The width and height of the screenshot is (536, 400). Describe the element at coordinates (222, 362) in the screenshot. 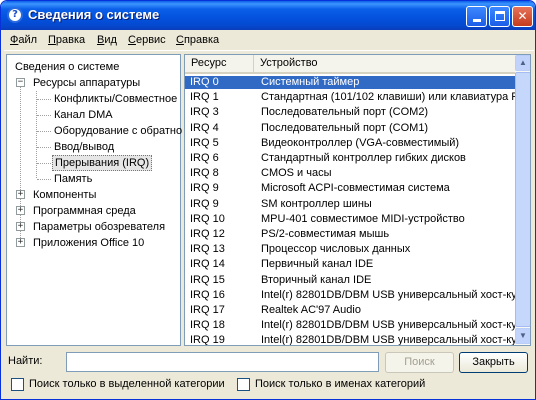

I see `find-input` at that location.